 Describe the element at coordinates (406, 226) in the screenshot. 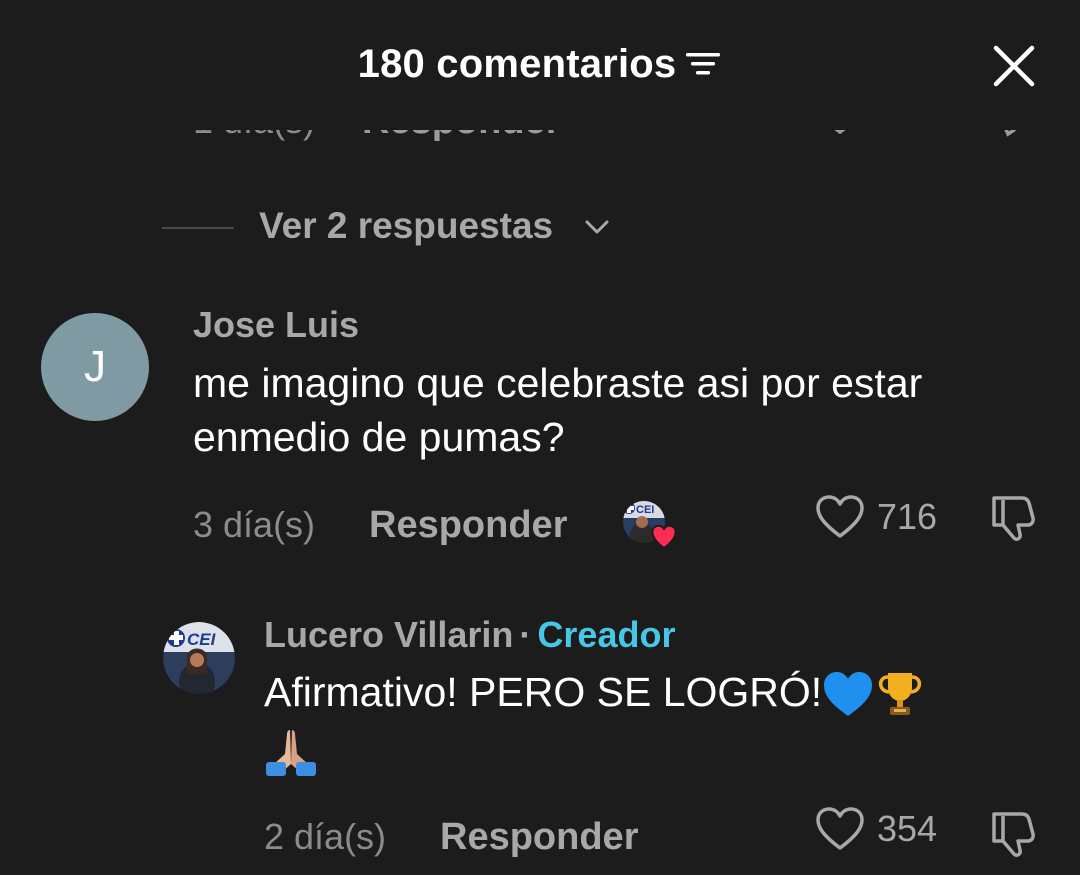

I see `view-replies-button: Ver 2 respuestas` at that location.